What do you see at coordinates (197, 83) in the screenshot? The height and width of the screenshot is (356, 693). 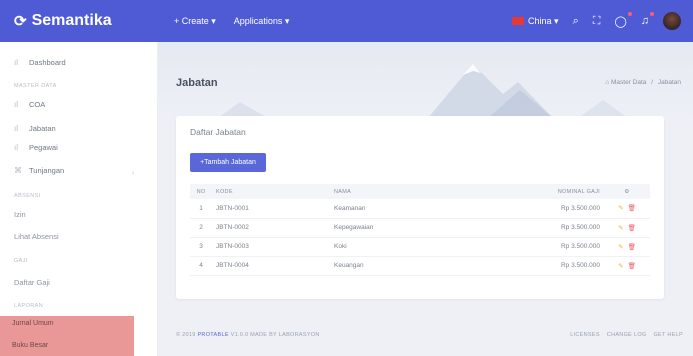 I see `page-title: Jabatan` at bounding box center [197, 83].